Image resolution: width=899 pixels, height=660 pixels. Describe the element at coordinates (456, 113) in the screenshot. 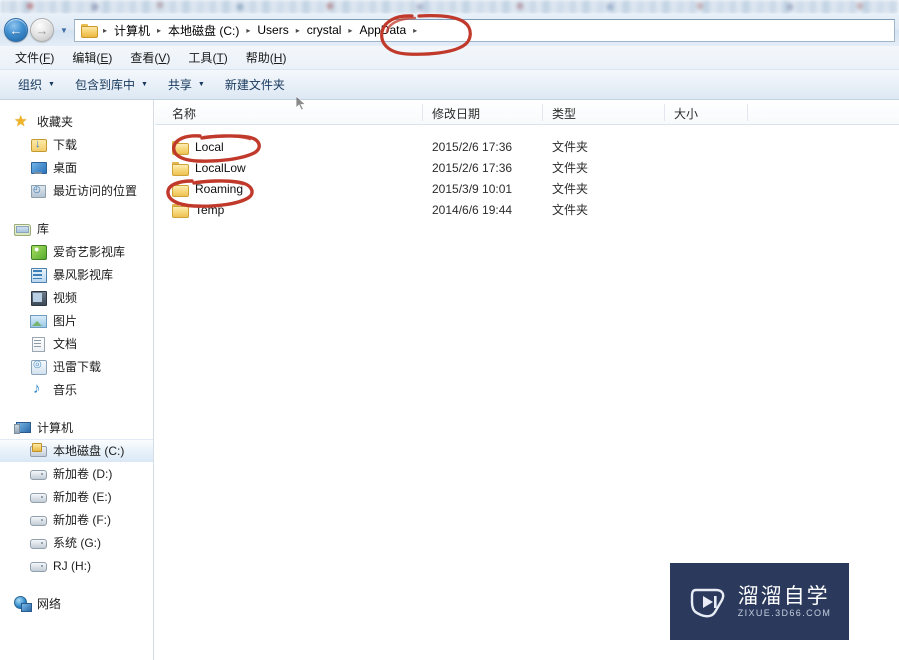

I see `column-header-date-modified: 修改日期` at that location.